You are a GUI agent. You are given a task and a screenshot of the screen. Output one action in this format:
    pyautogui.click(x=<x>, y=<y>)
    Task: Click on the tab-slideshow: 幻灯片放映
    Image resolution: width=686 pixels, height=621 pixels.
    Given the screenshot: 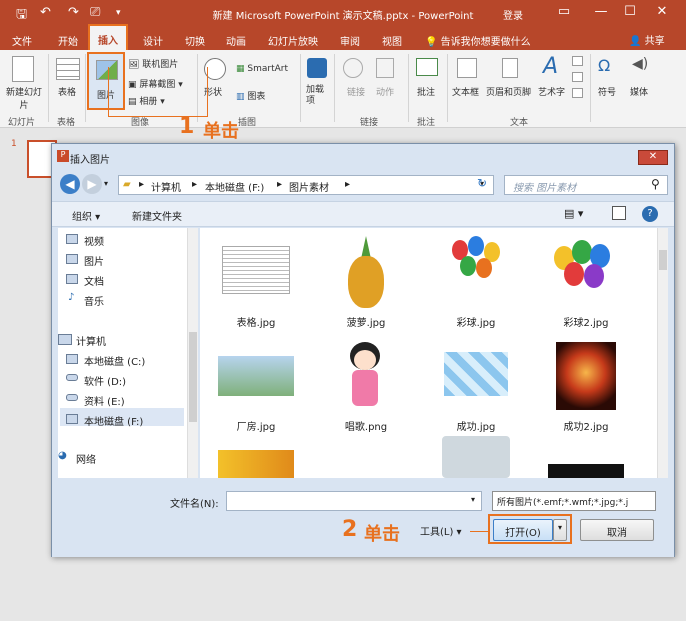 What is the action you would take?
    pyautogui.click(x=293, y=40)
    